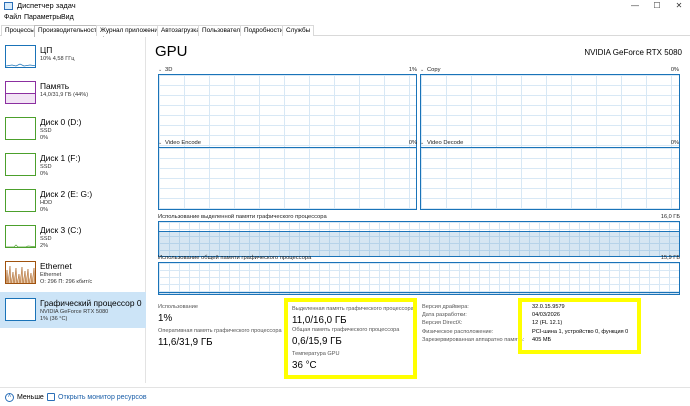 The width and height of the screenshot is (690, 406). I want to click on sidebar-item-sub2: 2%, so click(44, 246).